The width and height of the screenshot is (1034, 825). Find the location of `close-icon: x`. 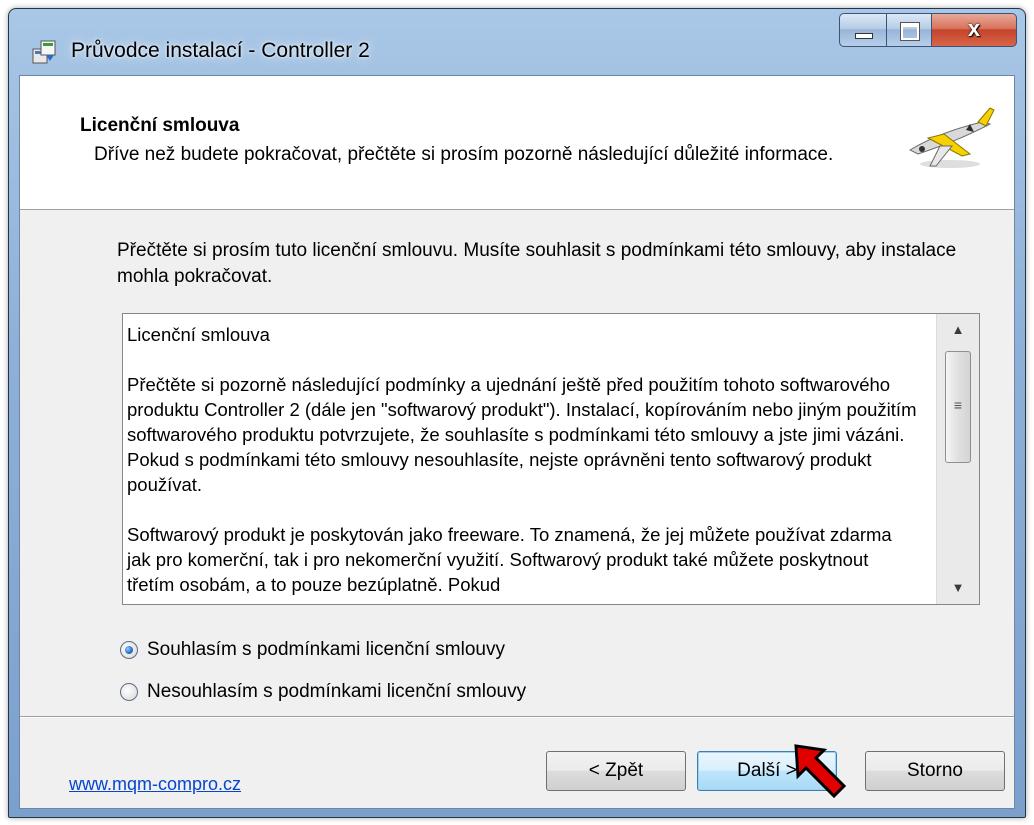

close-icon: x is located at coordinates (974, 28).